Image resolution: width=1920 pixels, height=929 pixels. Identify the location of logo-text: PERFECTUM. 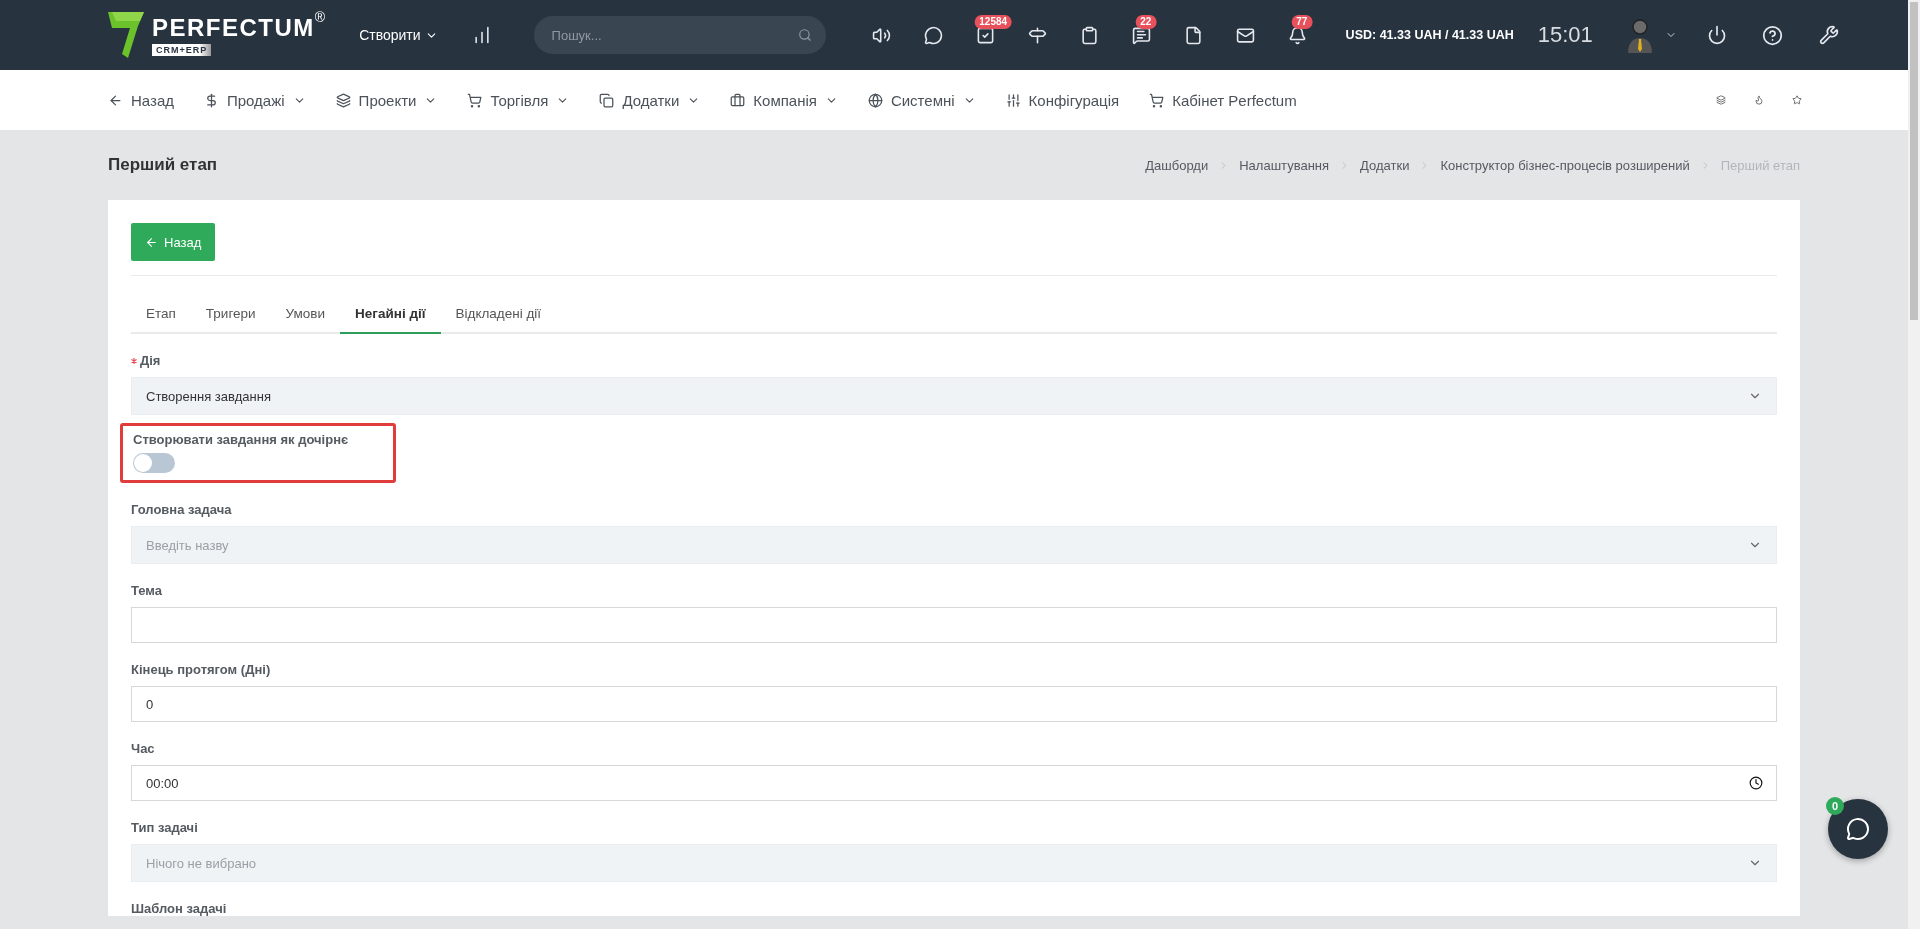
(233, 27).